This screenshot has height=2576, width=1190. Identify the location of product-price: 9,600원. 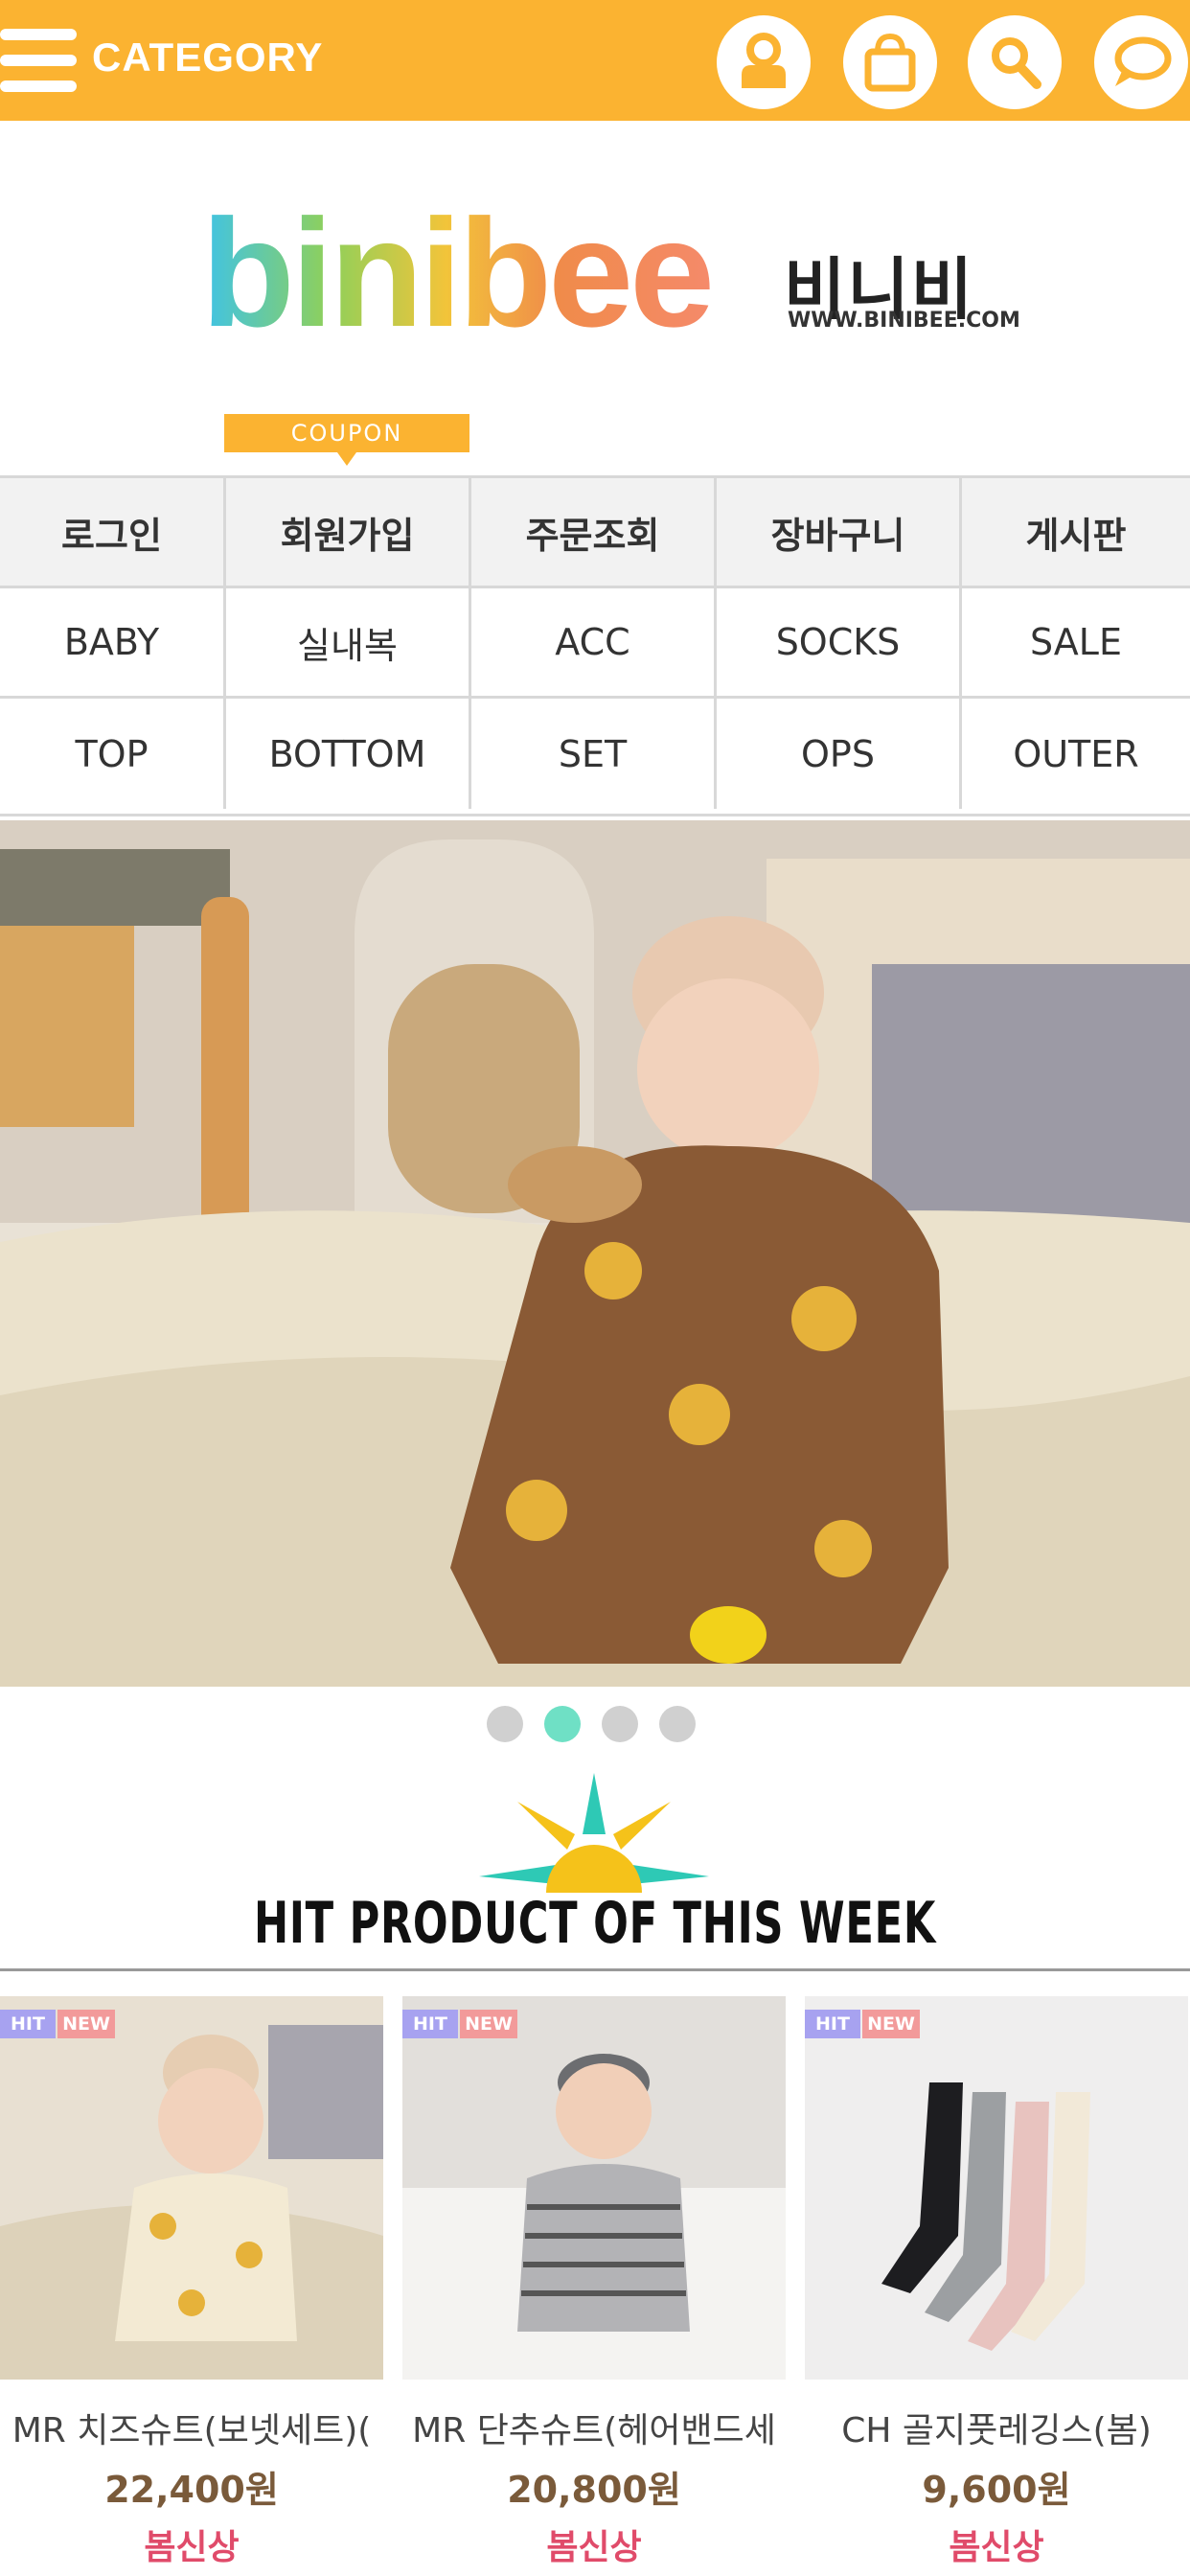
(997, 2490).